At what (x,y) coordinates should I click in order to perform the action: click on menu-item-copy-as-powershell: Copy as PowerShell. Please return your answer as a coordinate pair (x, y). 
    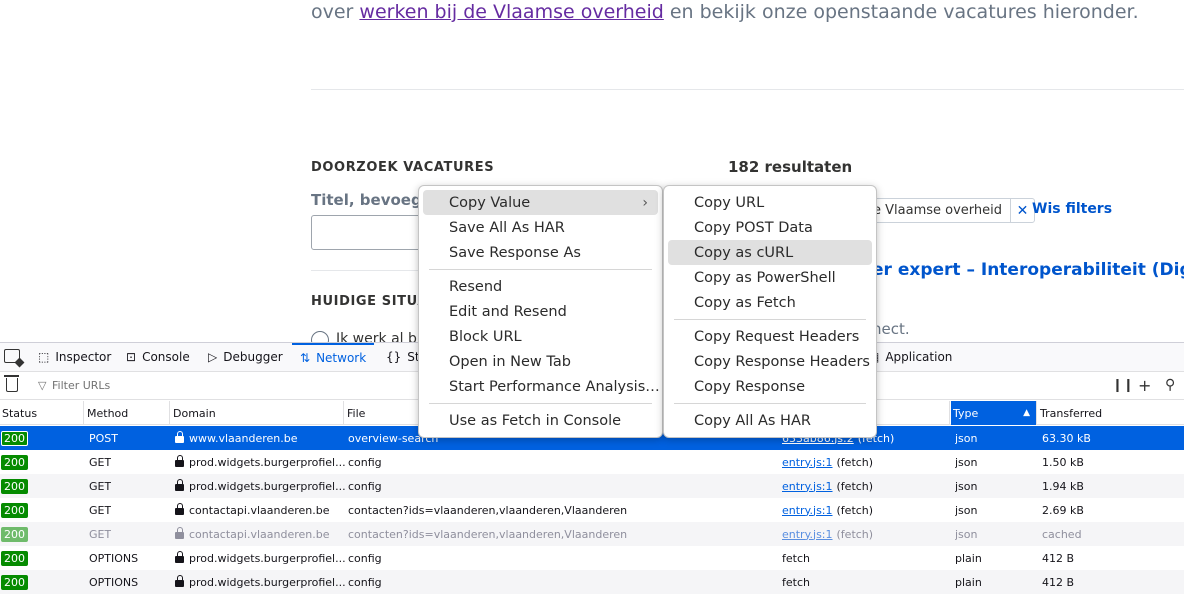
    Looking at the image, I should click on (770, 277).